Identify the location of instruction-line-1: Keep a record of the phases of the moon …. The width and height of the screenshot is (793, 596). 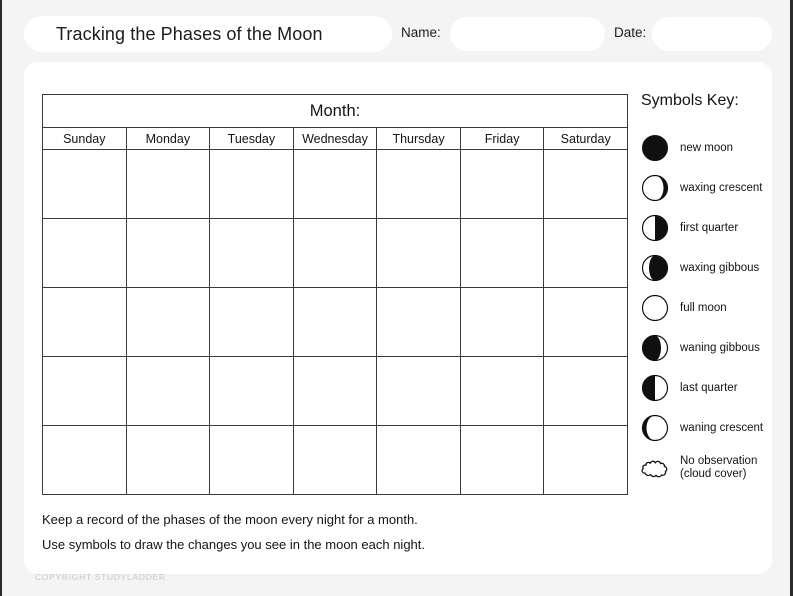
(230, 519).